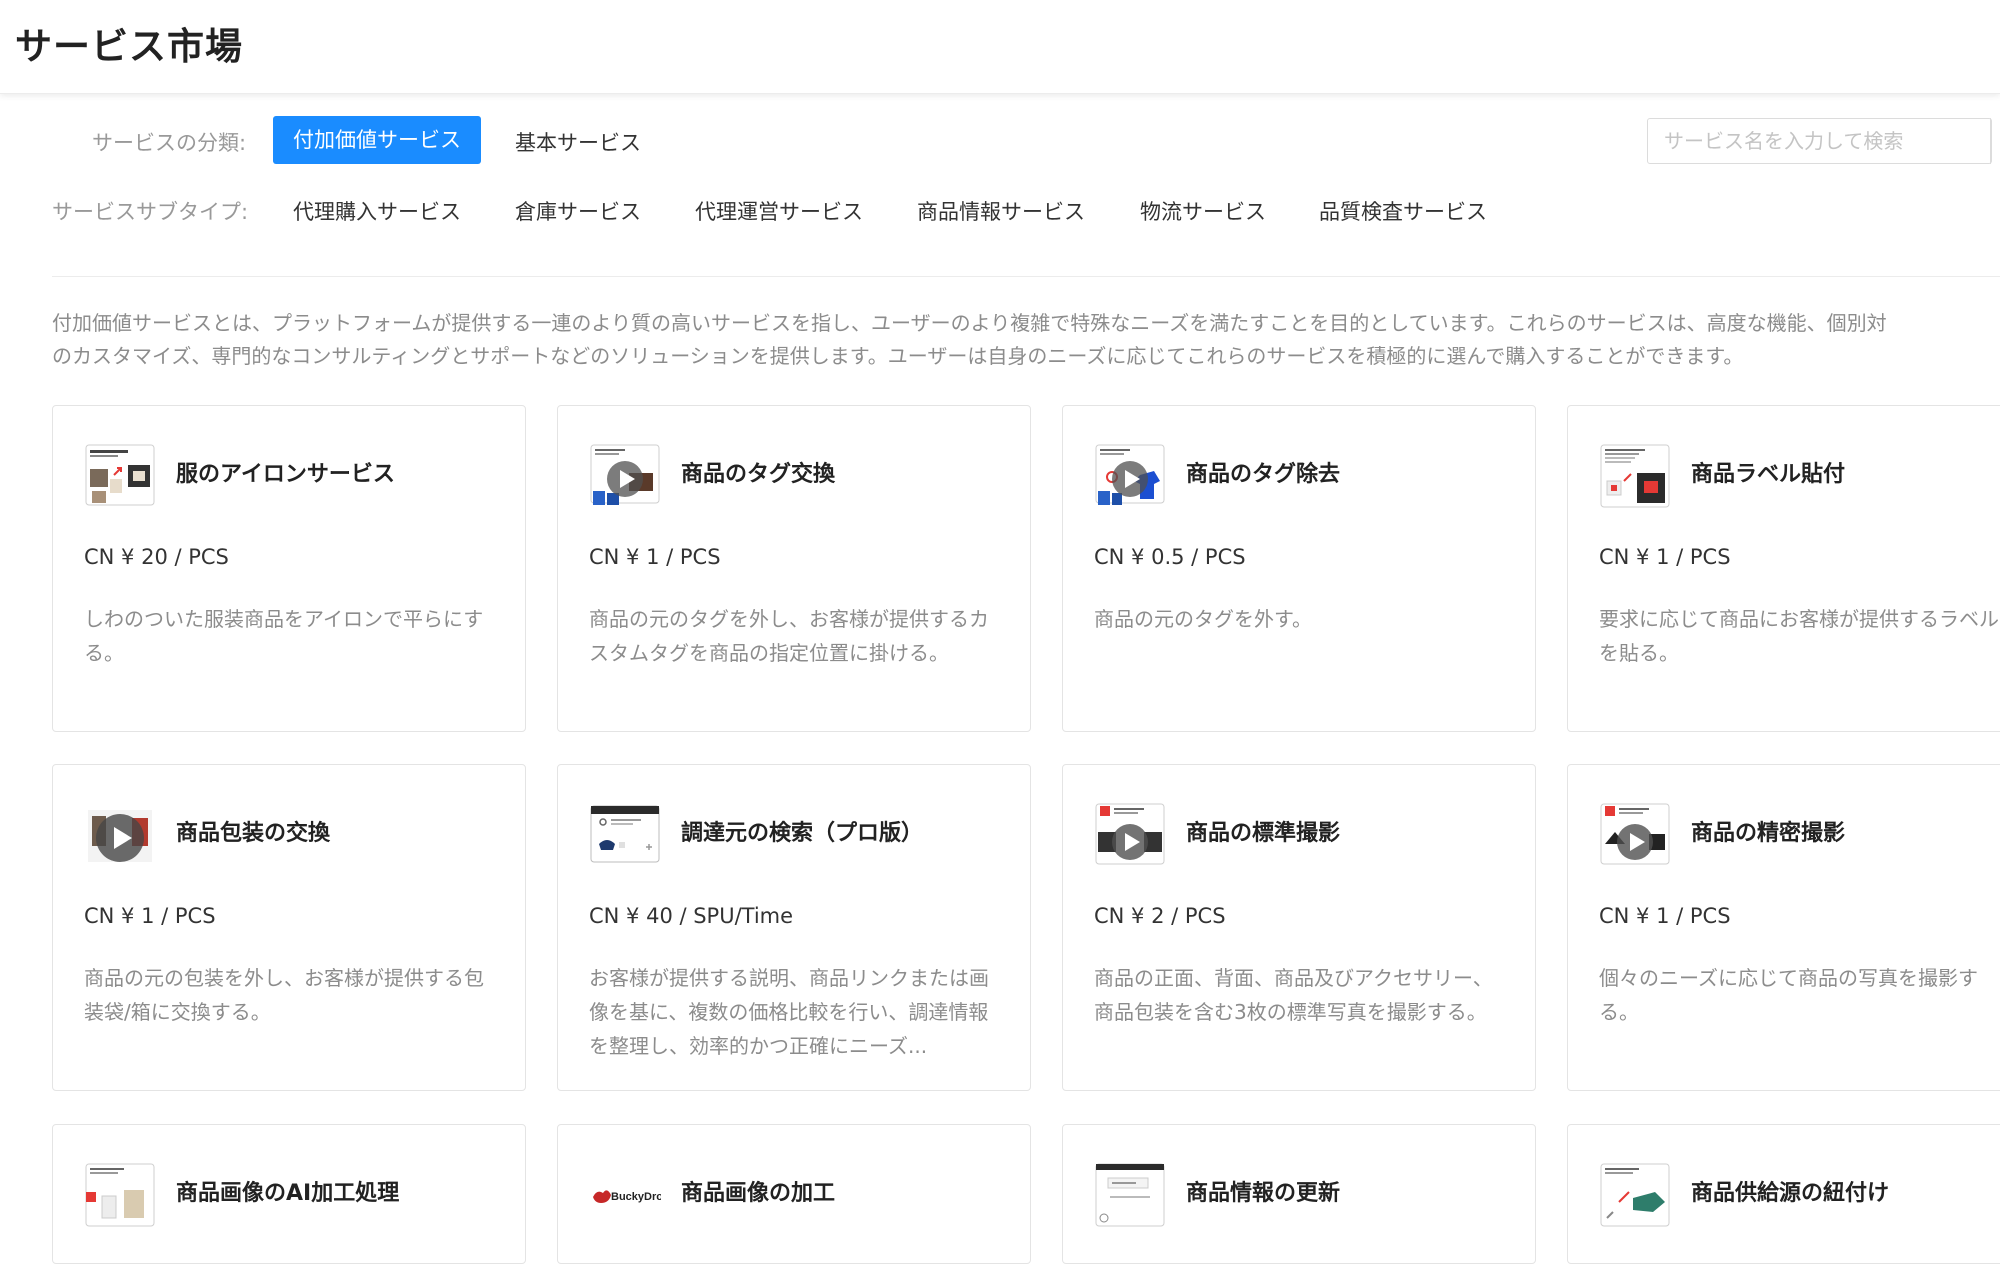  What do you see at coordinates (1768, 474) in the screenshot?
I see `card-title: 商品ラベル貼付` at bounding box center [1768, 474].